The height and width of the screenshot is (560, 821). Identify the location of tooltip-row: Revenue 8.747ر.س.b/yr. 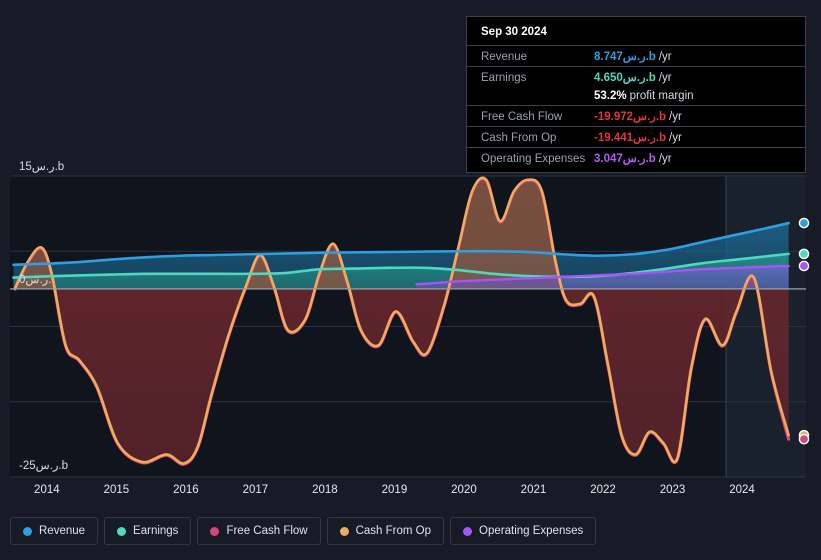
(636, 55).